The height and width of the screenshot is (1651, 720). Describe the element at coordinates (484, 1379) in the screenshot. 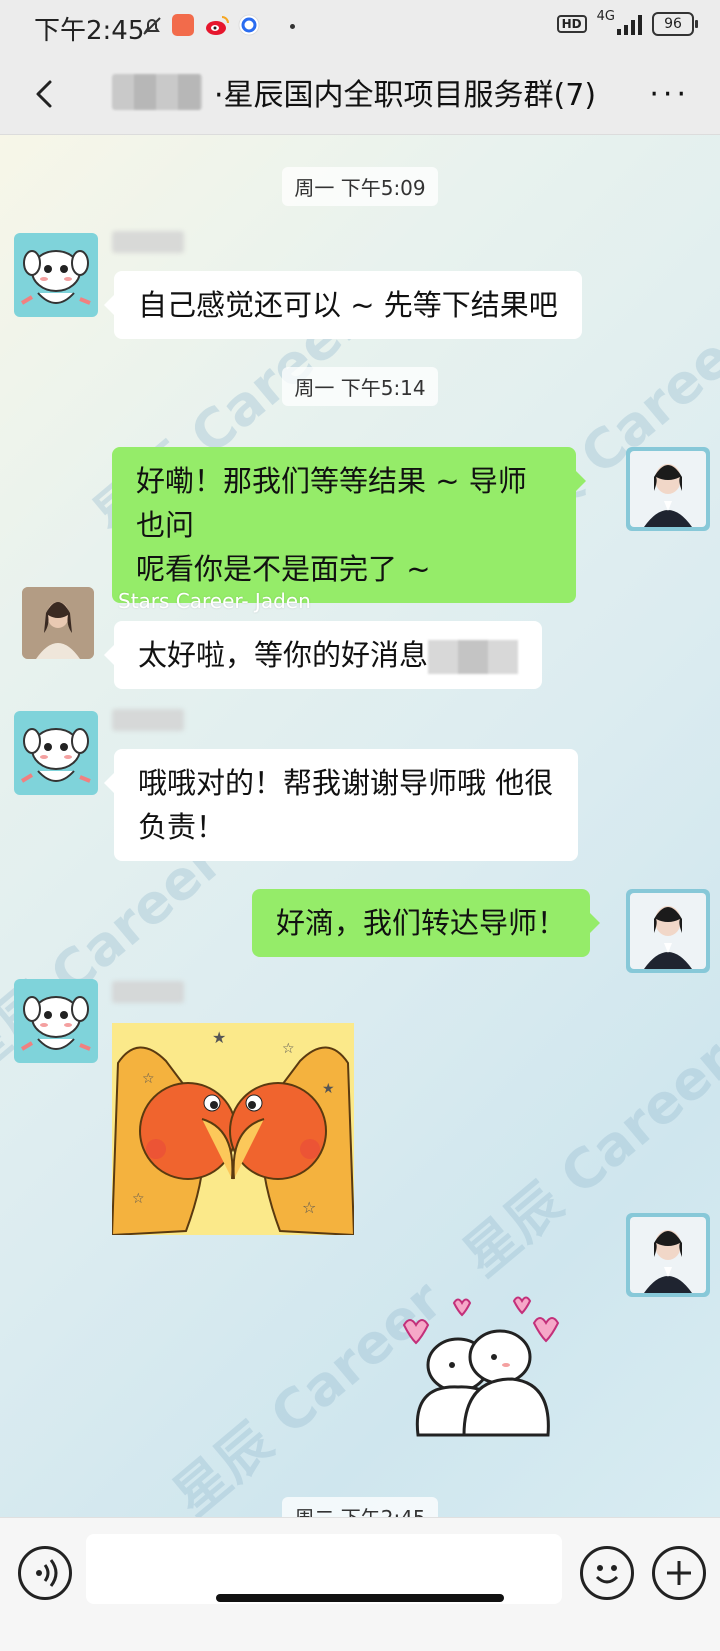

I see `hug-bear-sticker` at that location.